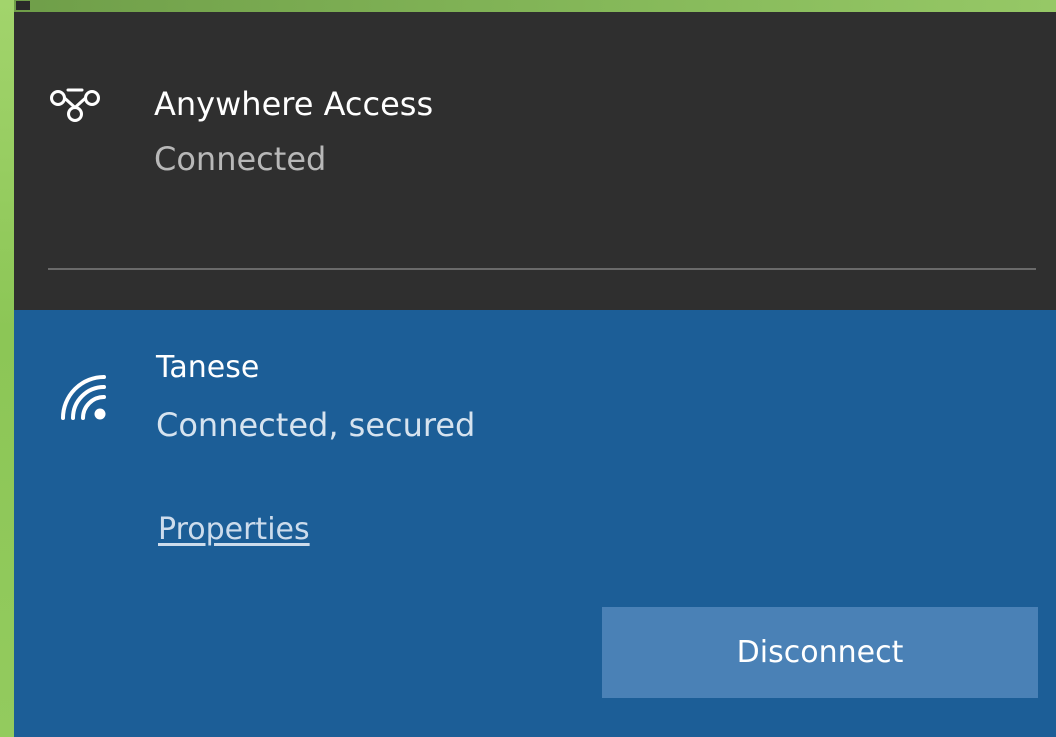 This screenshot has height=737, width=1056. Describe the element at coordinates (75, 105) in the screenshot. I see `vpn-icon` at that location.